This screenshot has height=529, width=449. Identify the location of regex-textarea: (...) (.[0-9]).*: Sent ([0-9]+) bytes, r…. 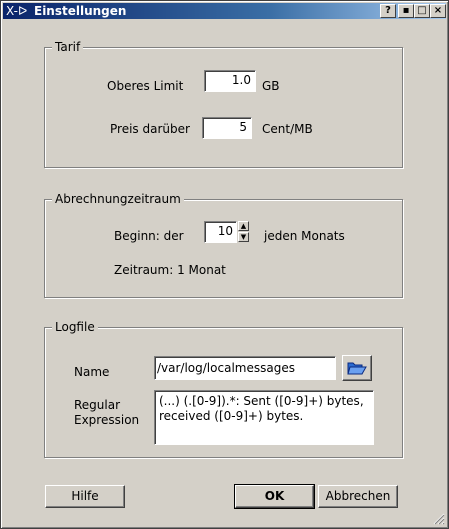
(264, 417).